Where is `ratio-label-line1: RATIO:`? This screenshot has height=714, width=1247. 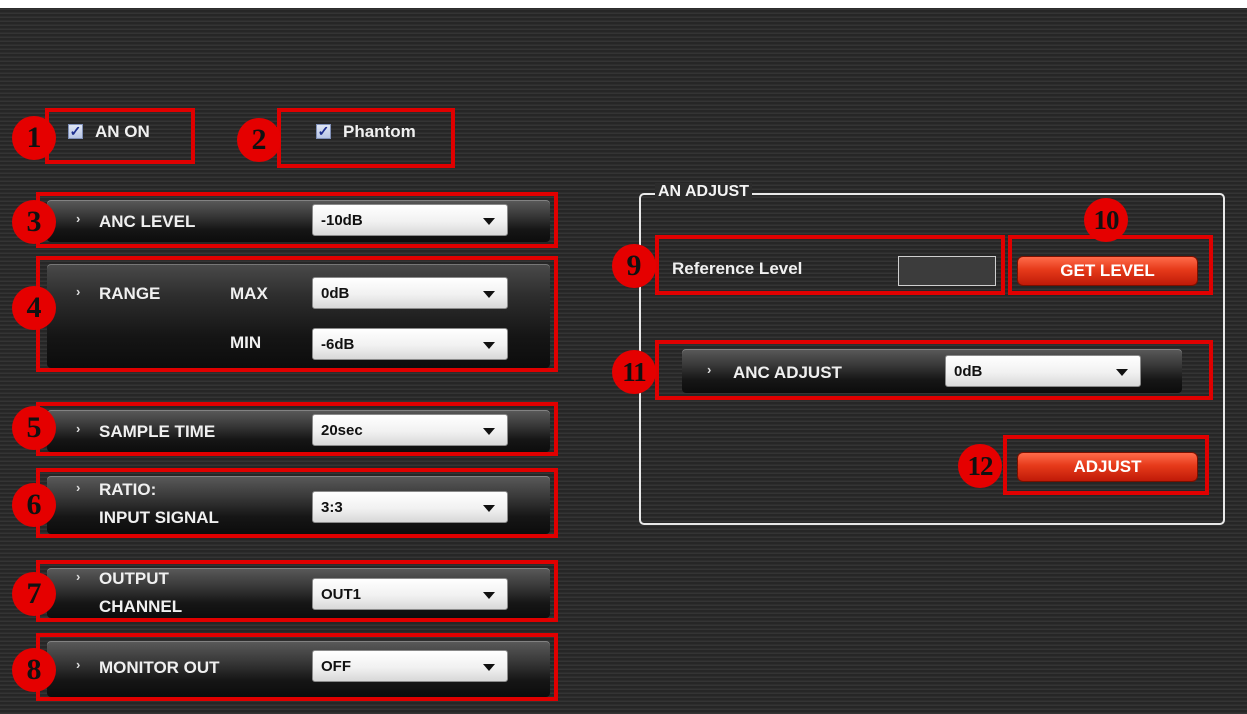
ratio-label-line1: RATIO: is located at coordinates (128, 489).